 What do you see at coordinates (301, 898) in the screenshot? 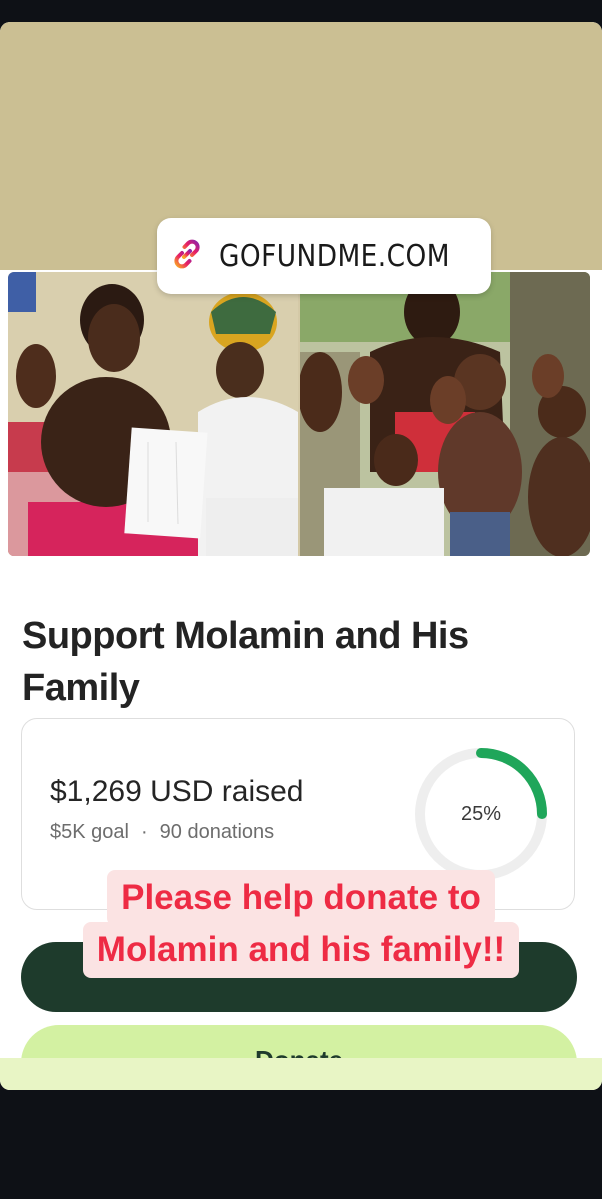
I see `caption-line-1: Please help donate to` at bounding box center [301, 898].